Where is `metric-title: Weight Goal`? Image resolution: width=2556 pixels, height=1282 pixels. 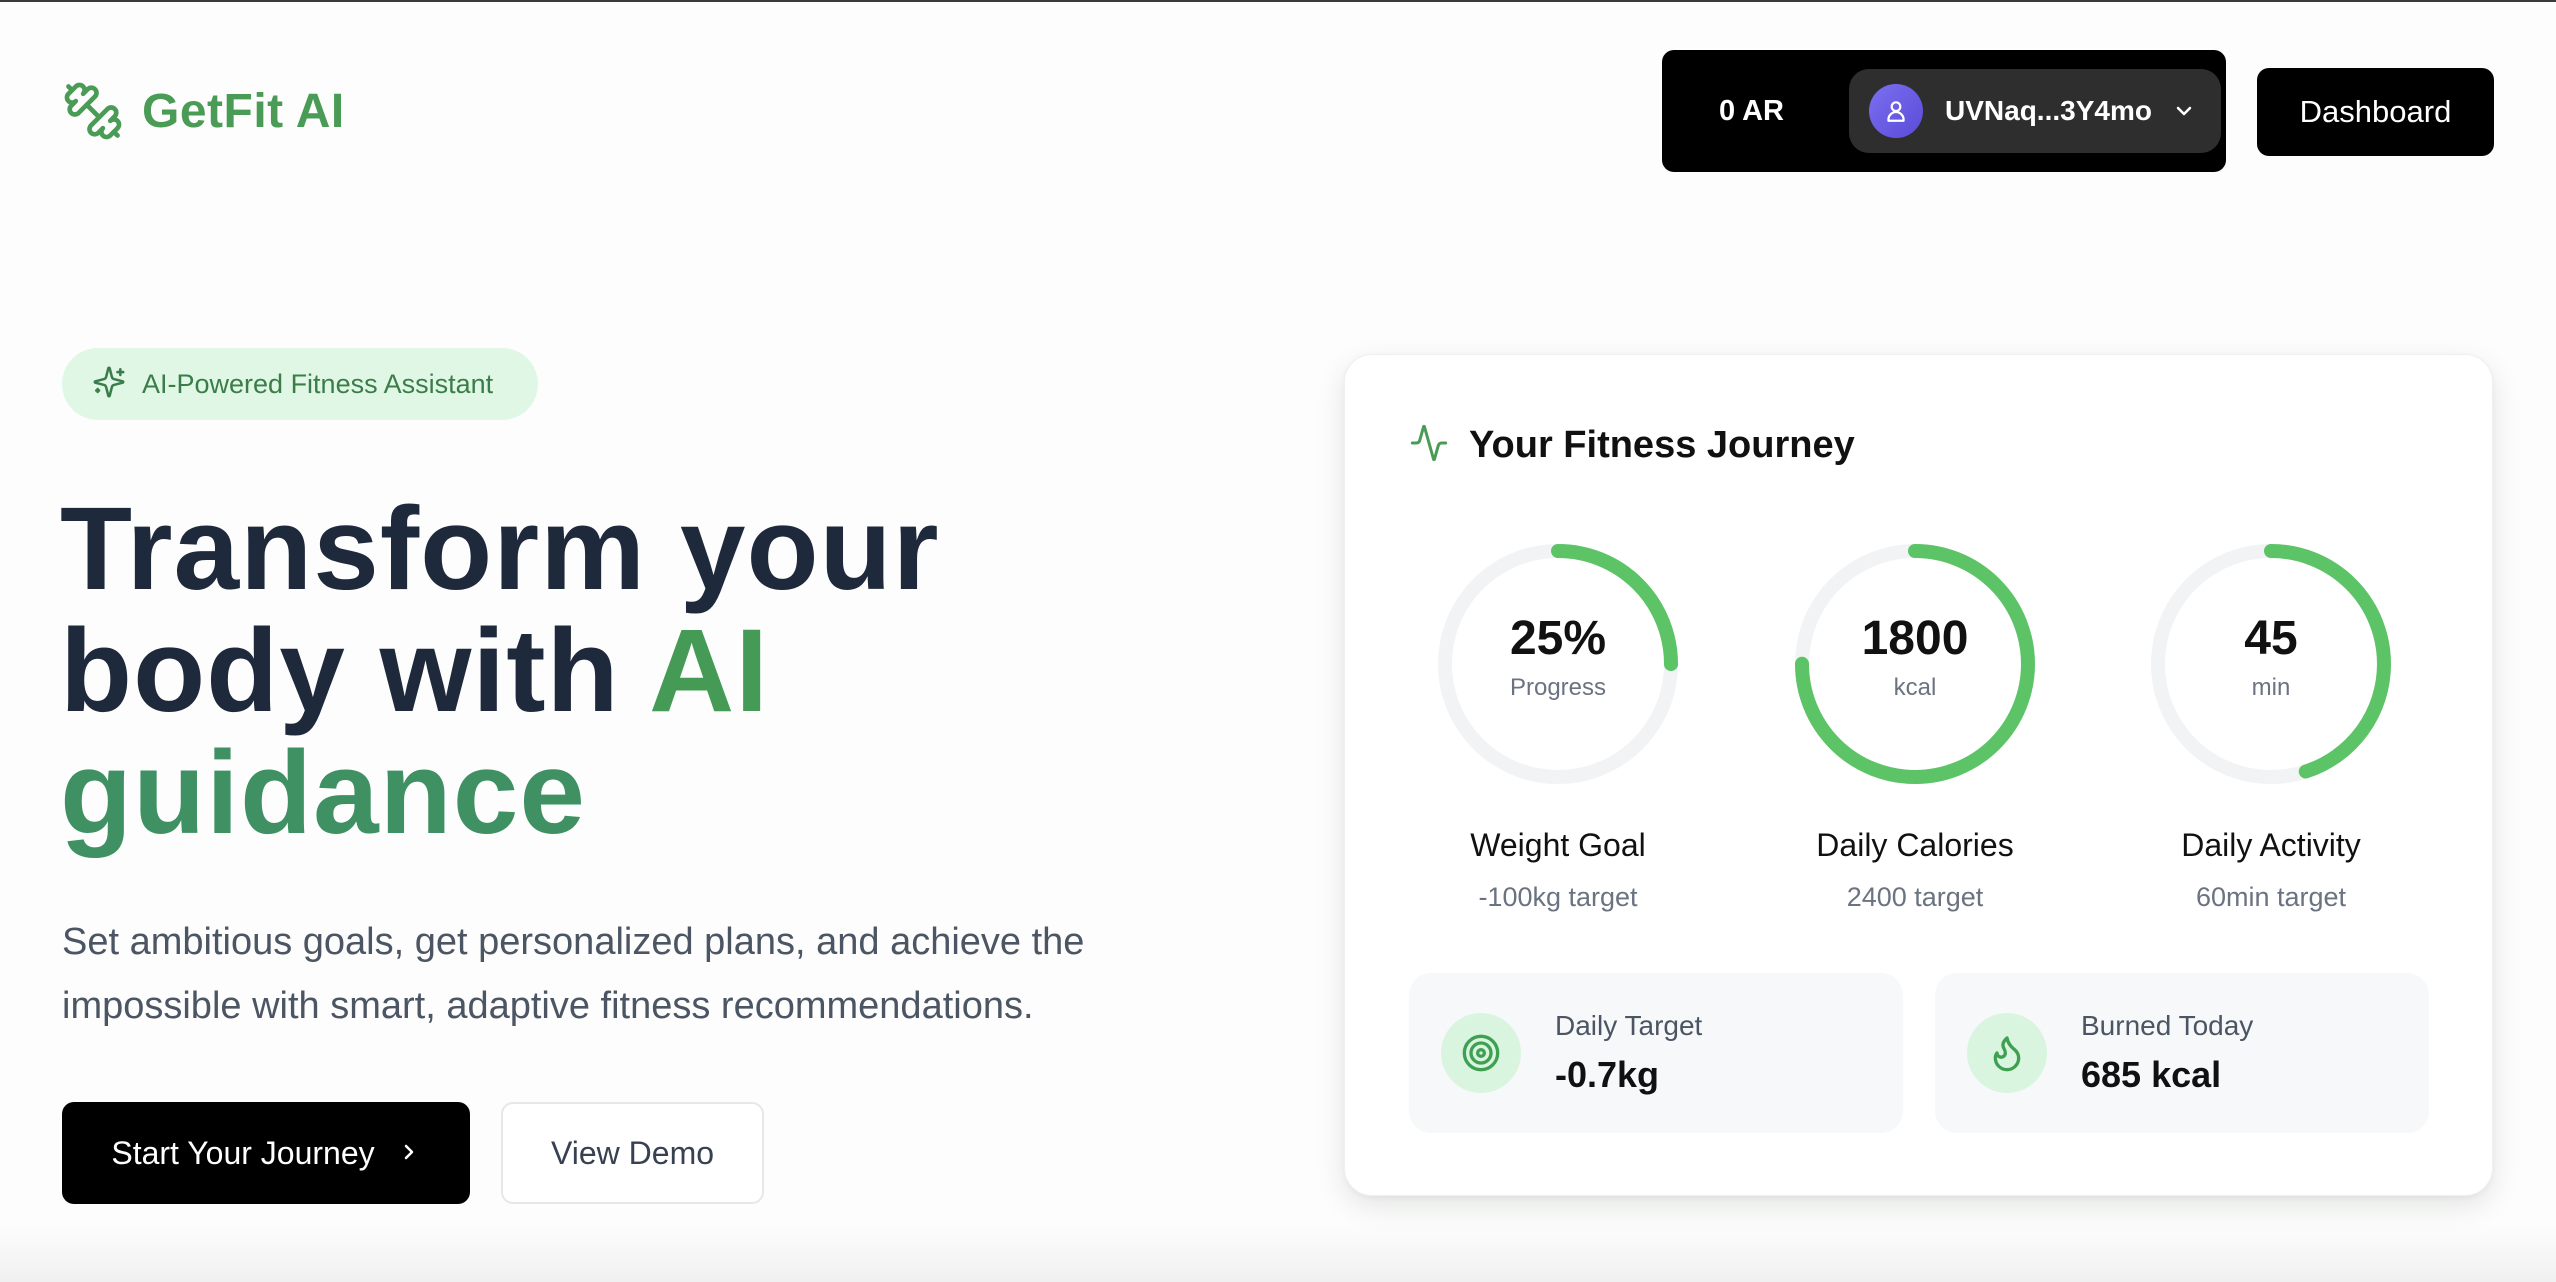
metric-title: Weight Goal is located at coordinates (1558, 845).